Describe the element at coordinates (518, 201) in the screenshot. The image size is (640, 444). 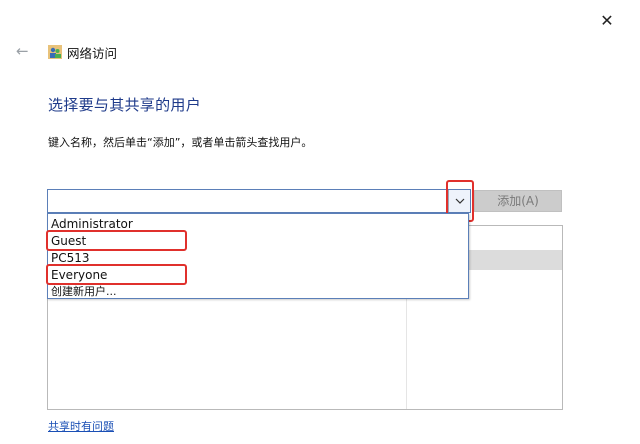
I see `add-button: 添加(A)` at that location.